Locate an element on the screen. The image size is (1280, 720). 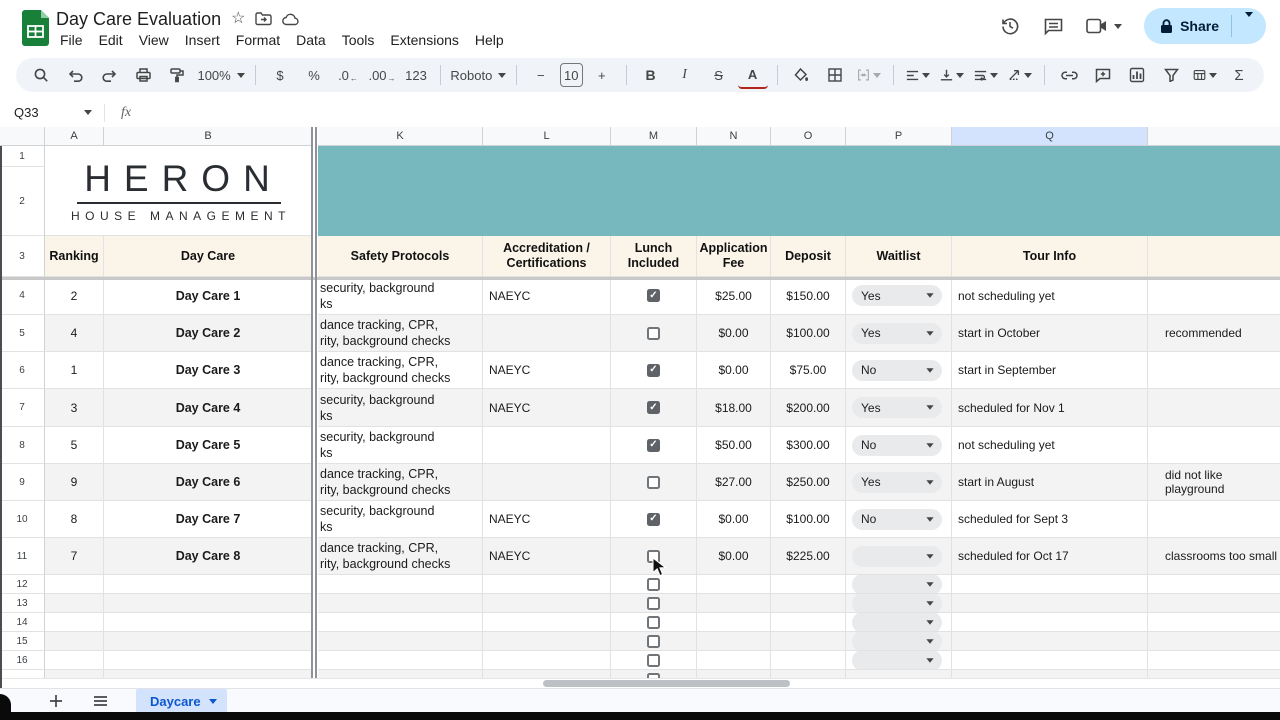
cell-tour-8: not scheduling yet is located at coordinates (1050, 445).